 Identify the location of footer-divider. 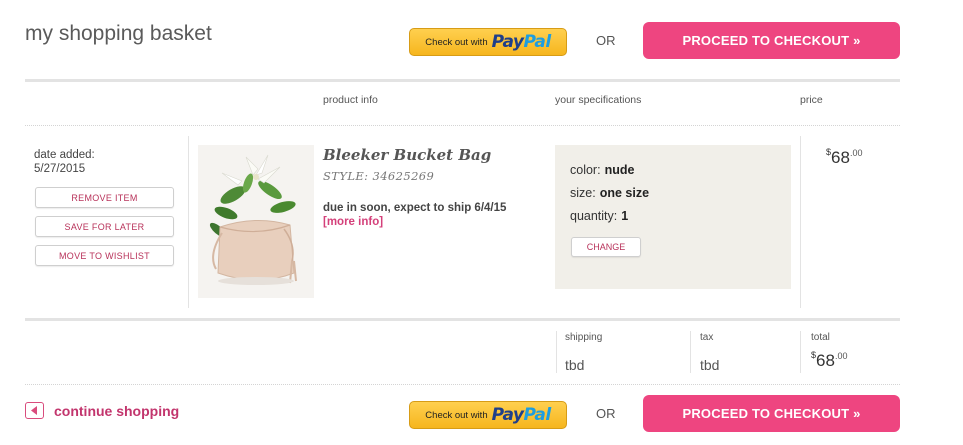
(462, 384).